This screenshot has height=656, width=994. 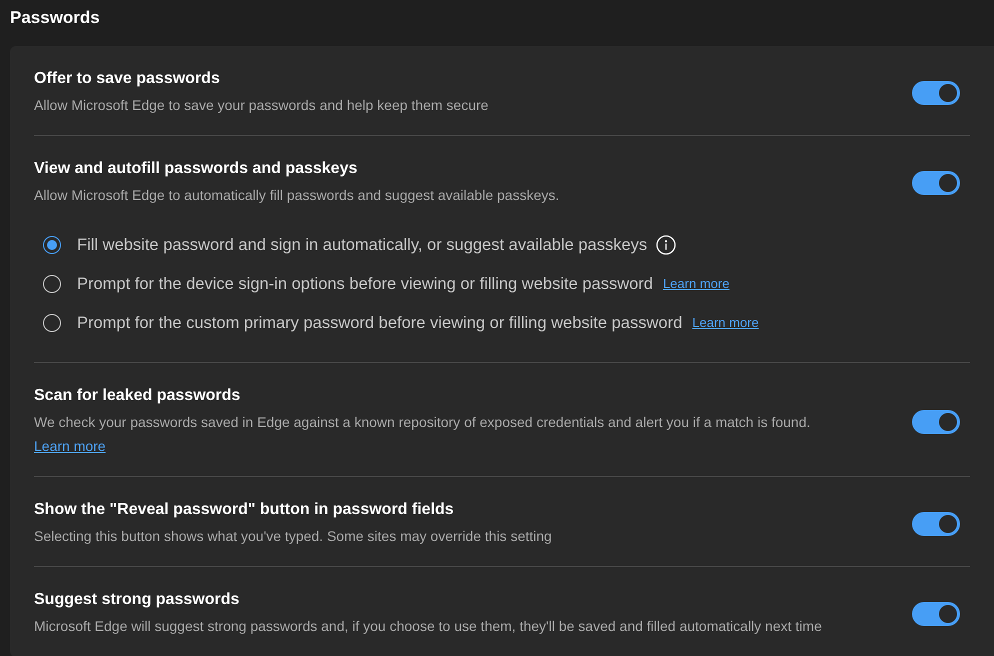 I want to click on setting-title: View and autofill passwords and passkeys, so click(x=196, y=169).